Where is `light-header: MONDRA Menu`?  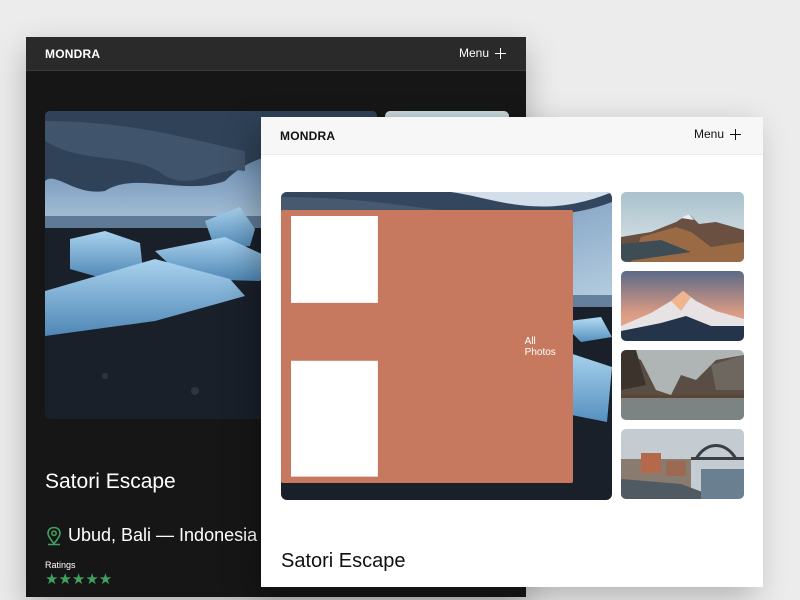 light-header: MONDRA Menu is located at coordinates (512, 136).